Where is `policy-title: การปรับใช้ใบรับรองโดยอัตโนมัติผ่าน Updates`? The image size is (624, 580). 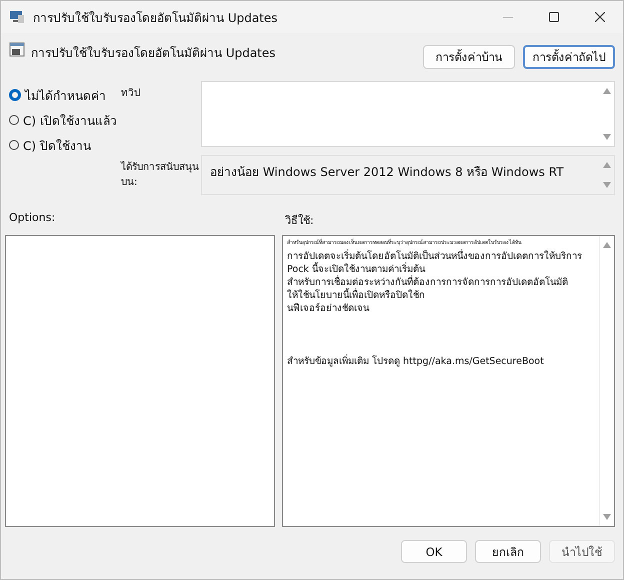 policy-title: การปรับใช้ใบรับรองโดยอัตโนมัติผ่าน Updates is located at coordinates (153, 53).